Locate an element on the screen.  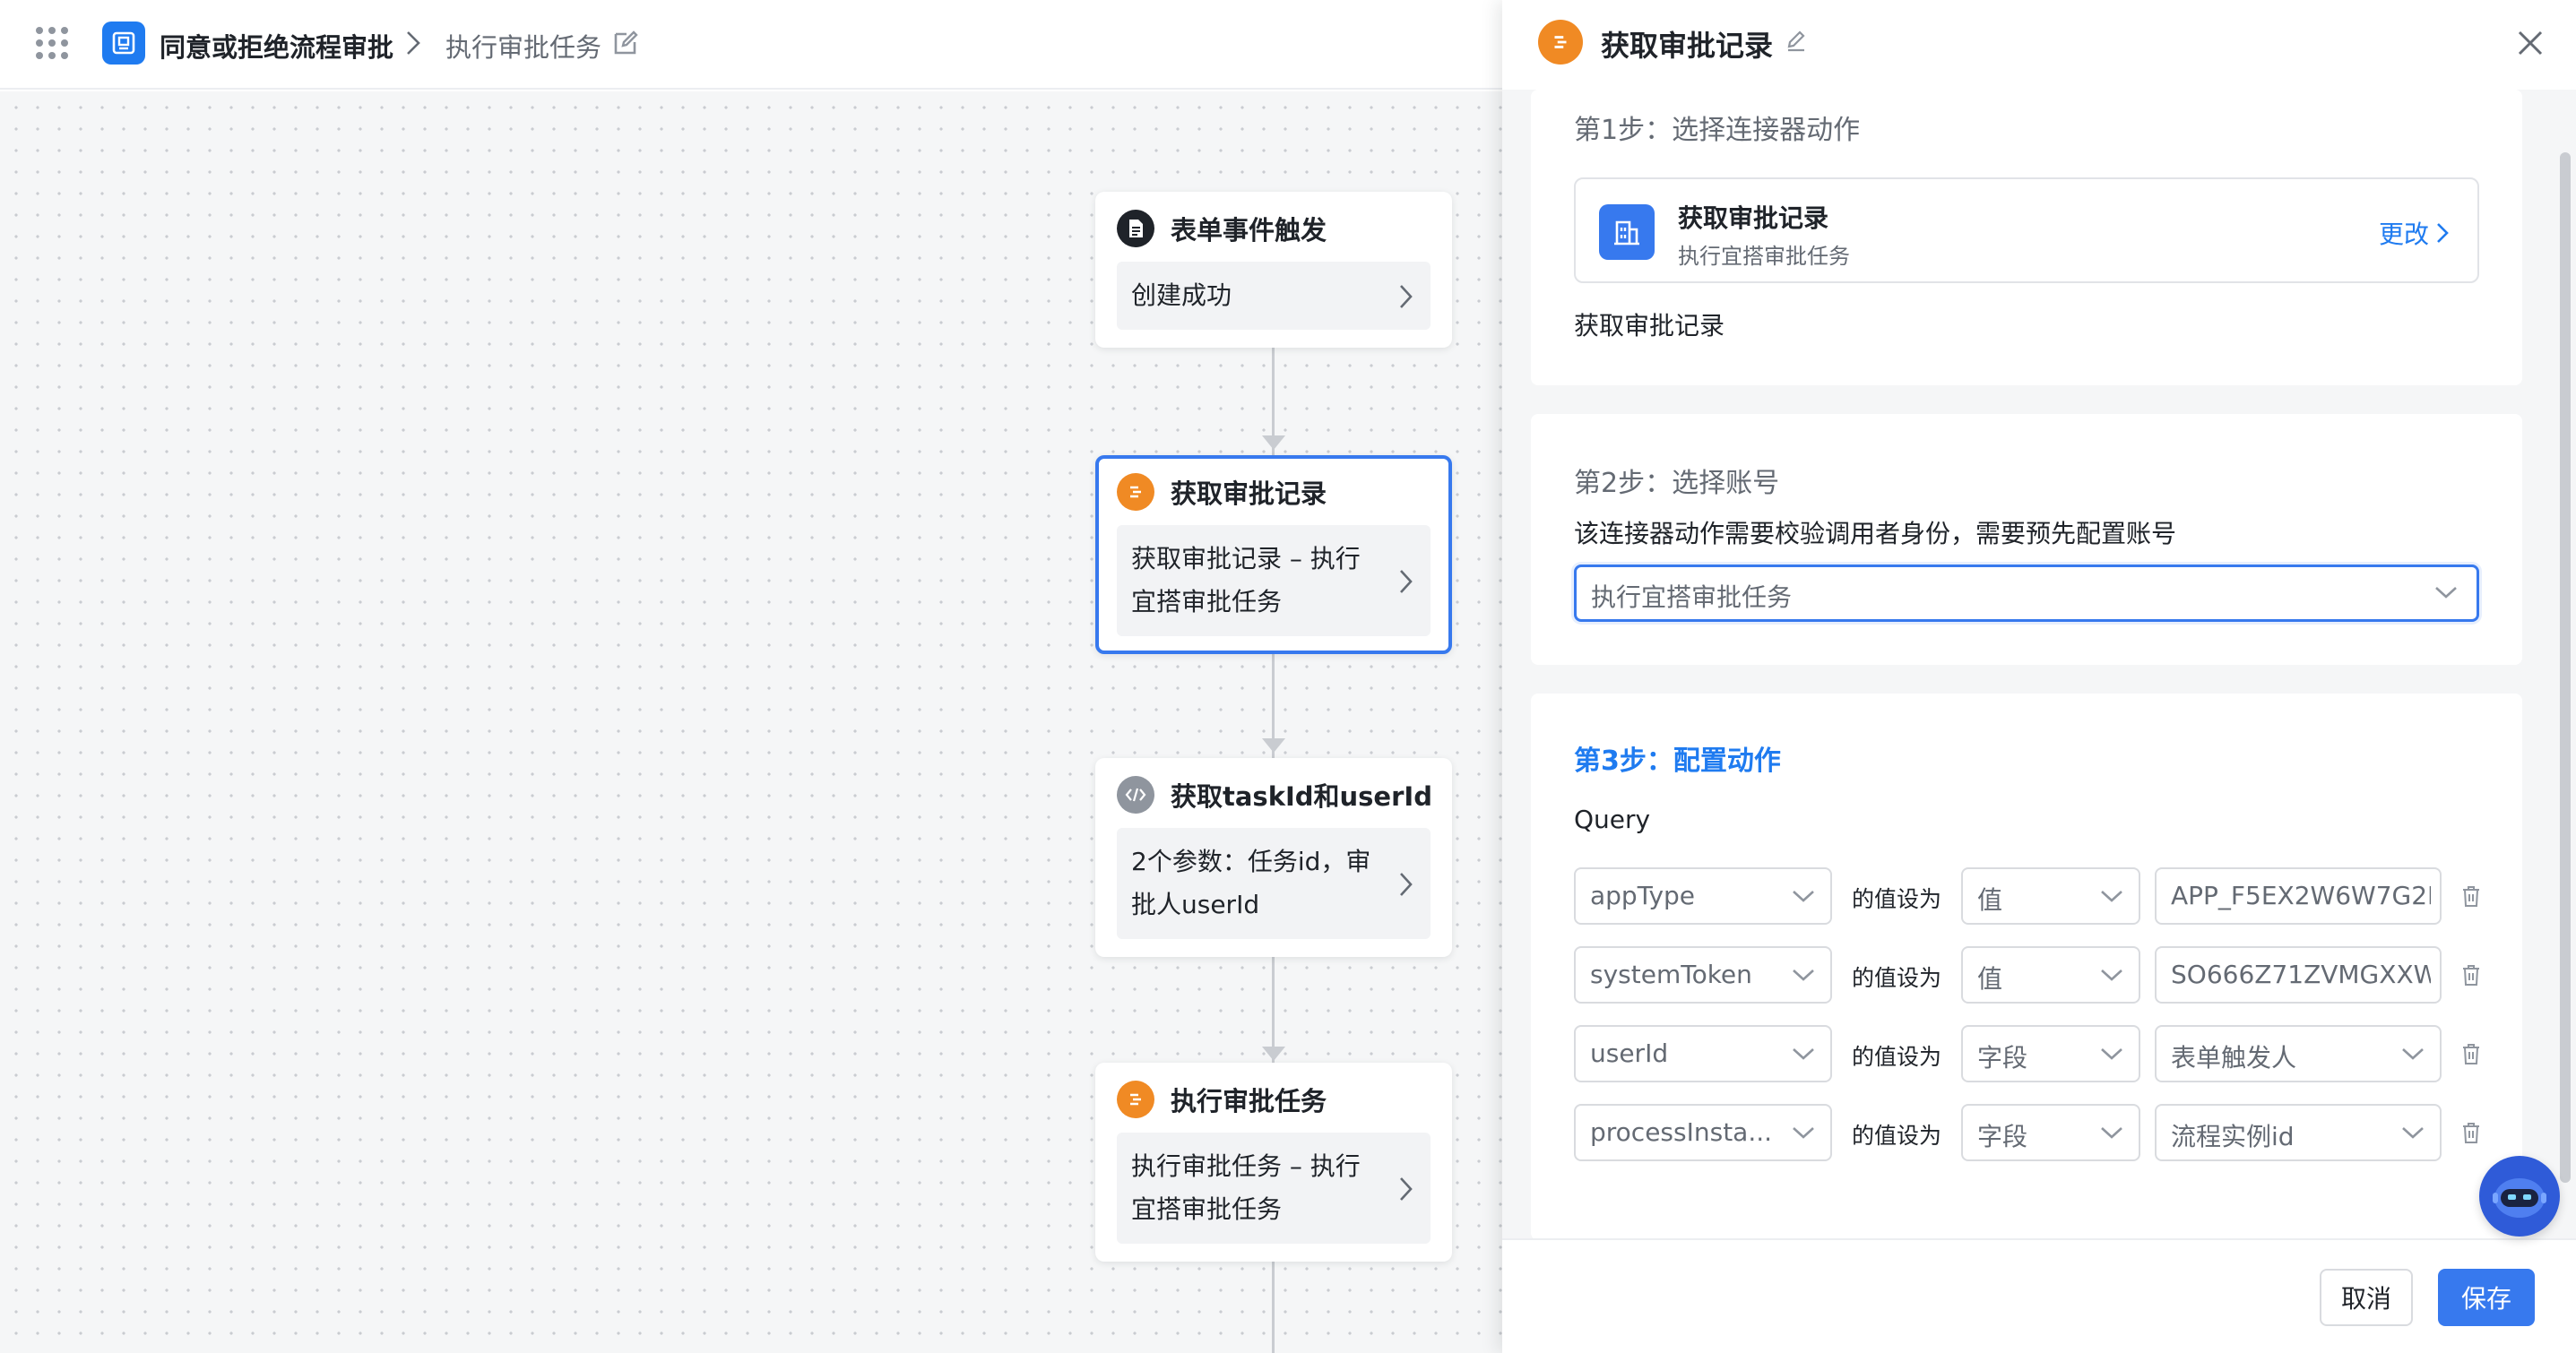
query-field-value: userId is located at coordinates (1629, 1053).